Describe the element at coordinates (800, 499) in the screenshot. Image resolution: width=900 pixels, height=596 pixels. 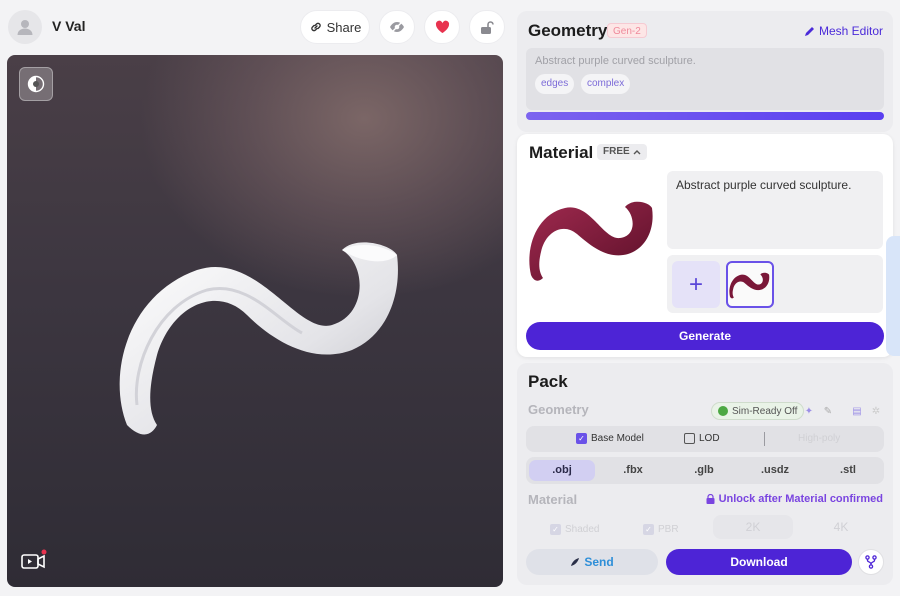
I see `unlock-label: Unlock after Material confirmed` at that location.